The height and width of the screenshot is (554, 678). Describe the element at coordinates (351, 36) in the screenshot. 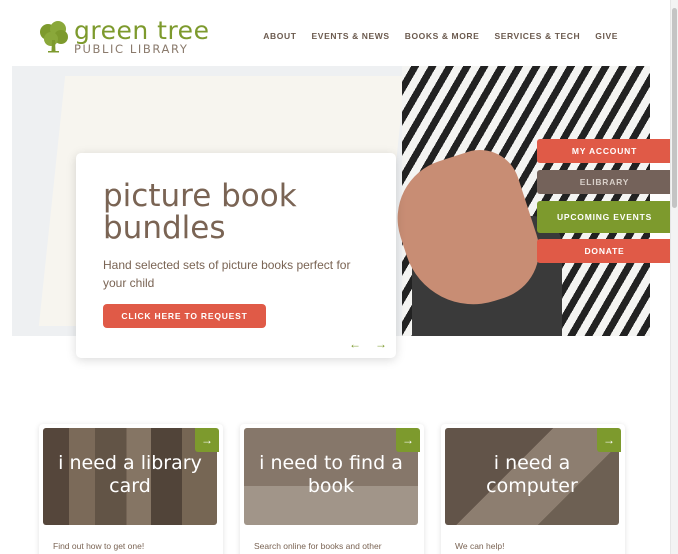

I see `nav-events-news: EVENTS & NEWS` at that location.